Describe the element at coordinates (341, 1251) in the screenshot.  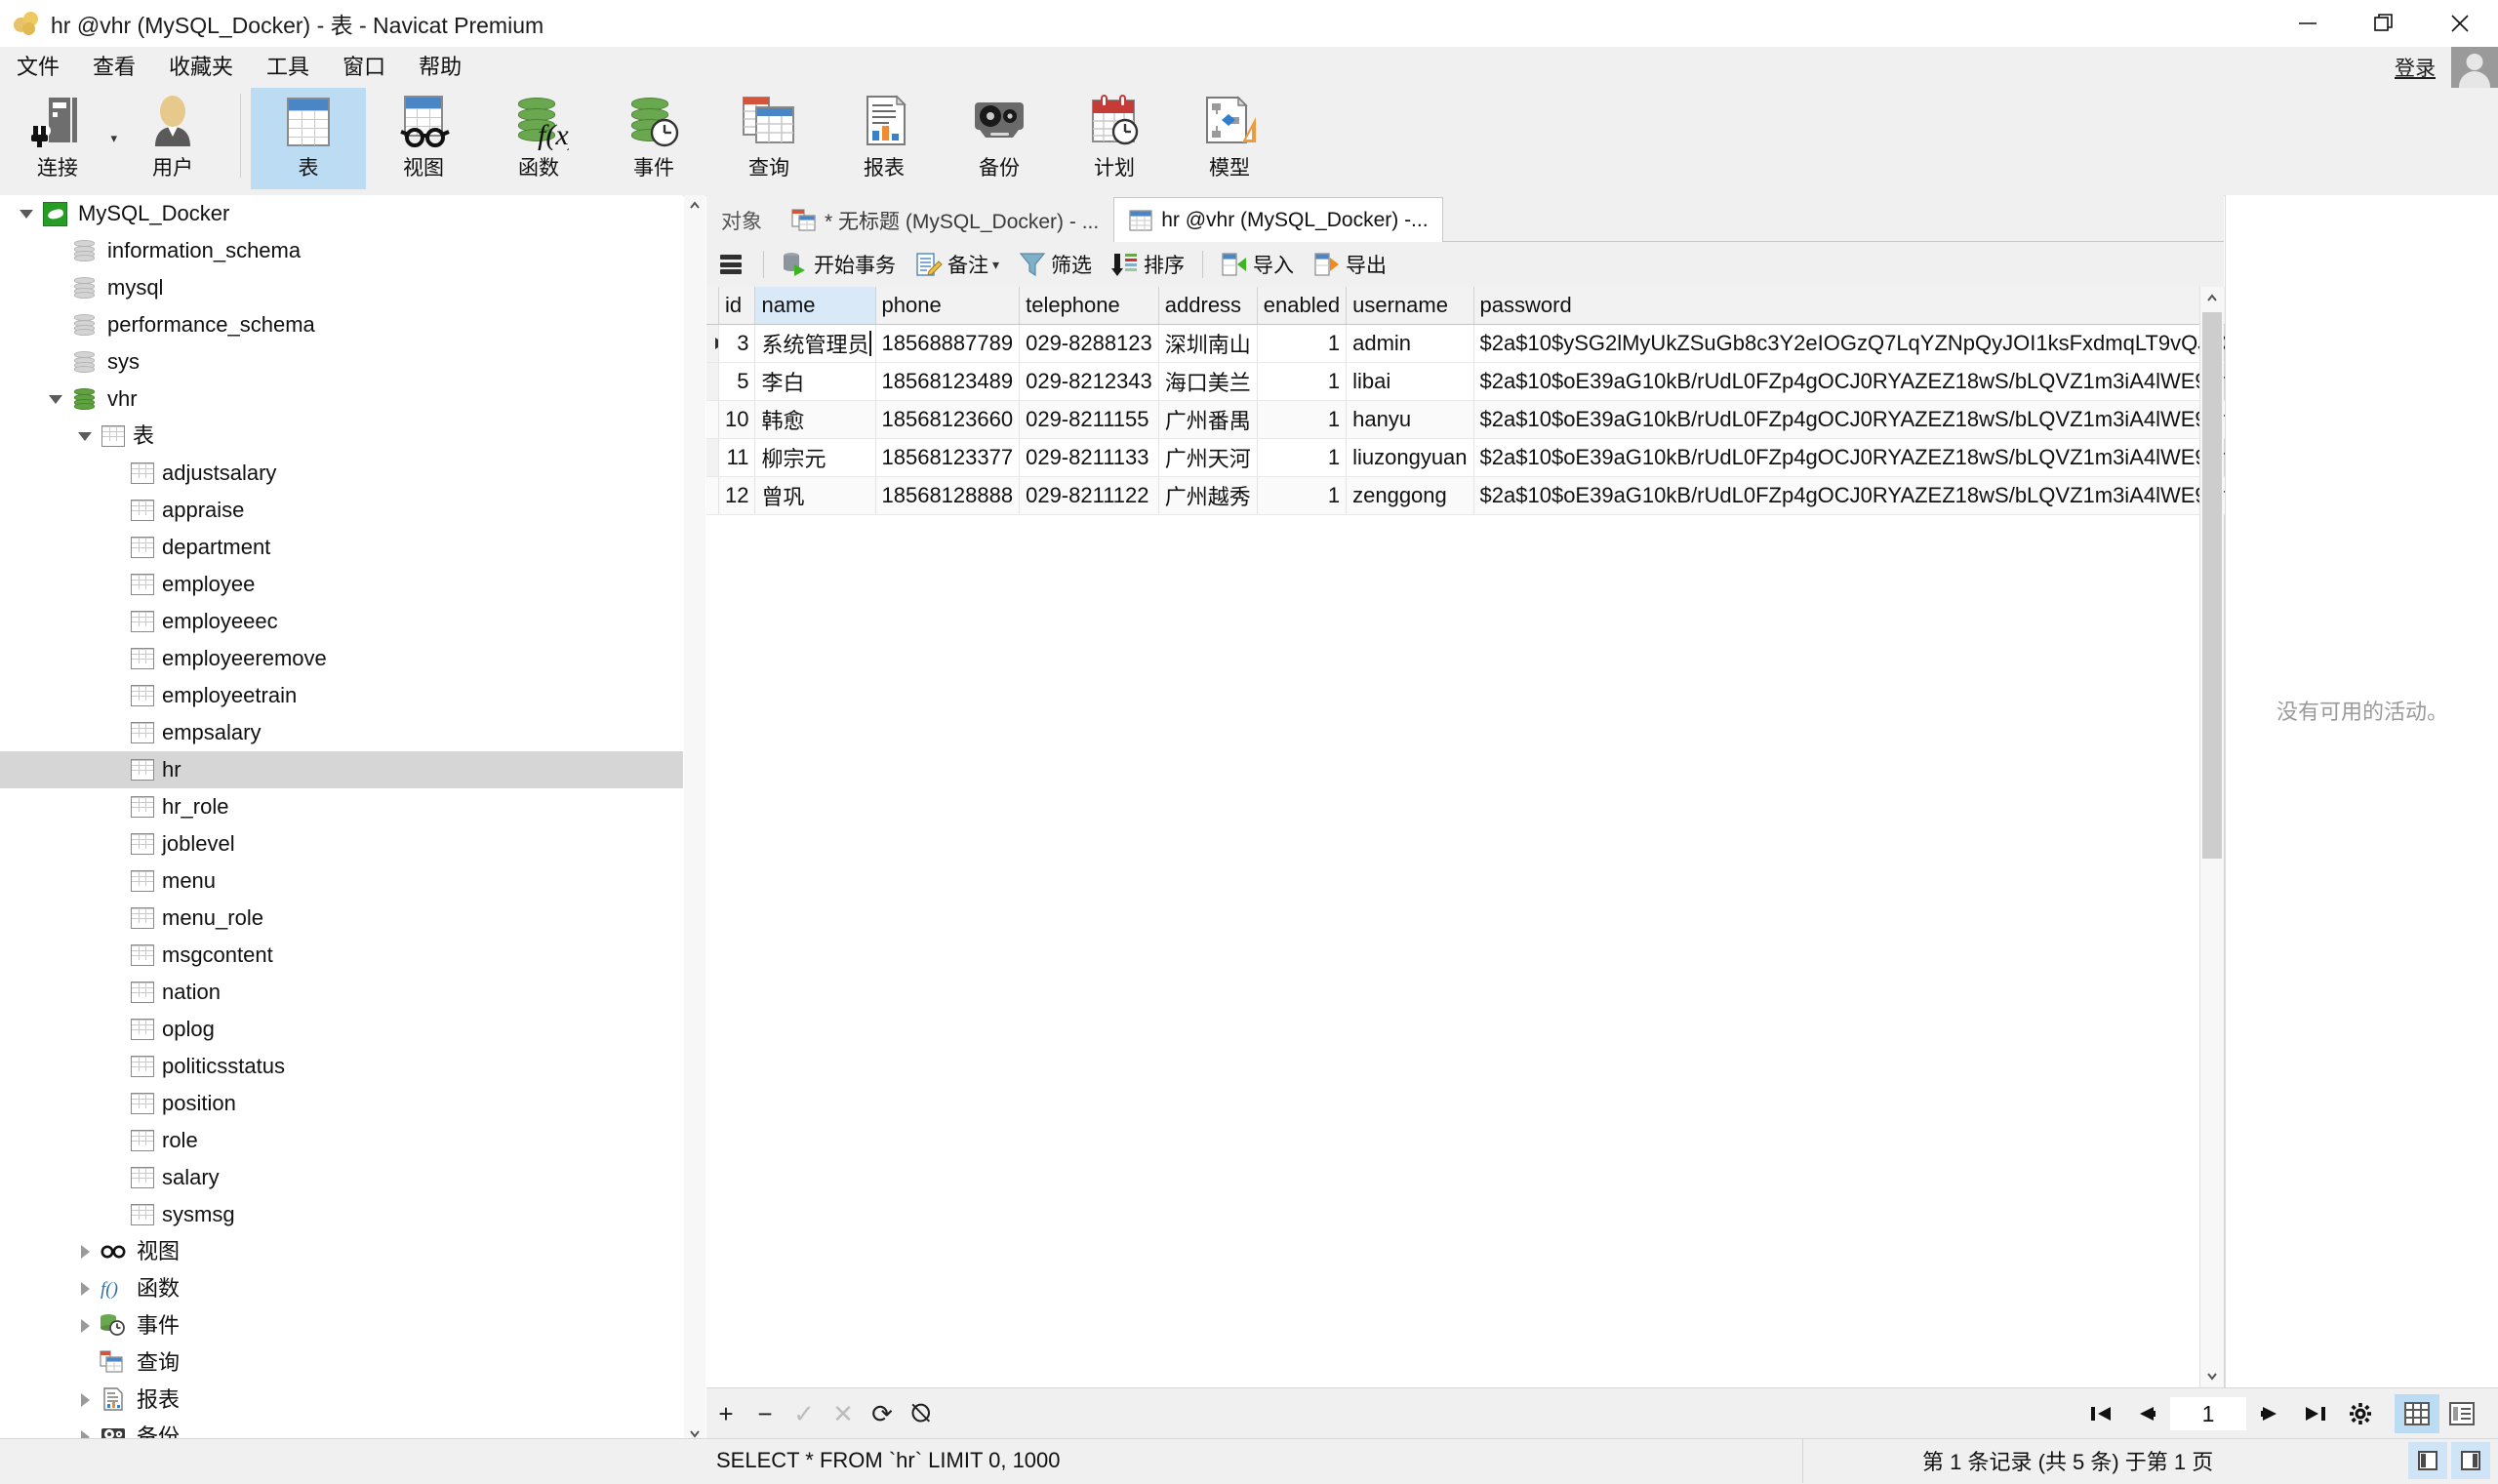
I see `tree-item-视图: 视图` at that location.